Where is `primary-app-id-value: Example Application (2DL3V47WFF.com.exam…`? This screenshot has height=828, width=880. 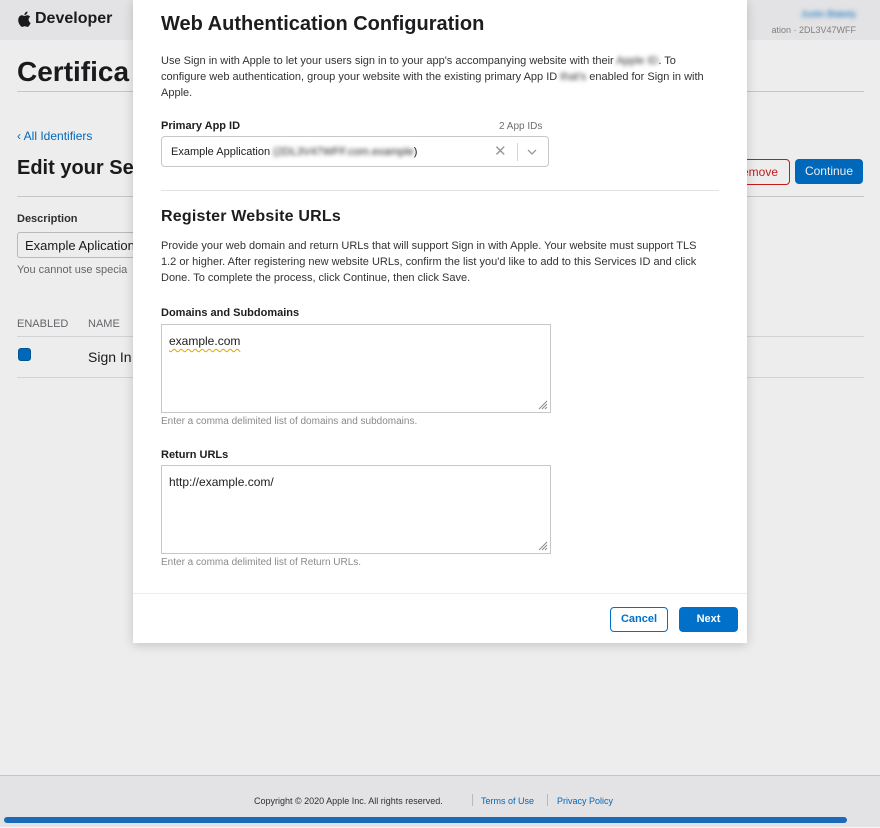
primary-app-id-value: Example Application (2DL3V47WFF.com.exam… is located at coordinates (294, 152).